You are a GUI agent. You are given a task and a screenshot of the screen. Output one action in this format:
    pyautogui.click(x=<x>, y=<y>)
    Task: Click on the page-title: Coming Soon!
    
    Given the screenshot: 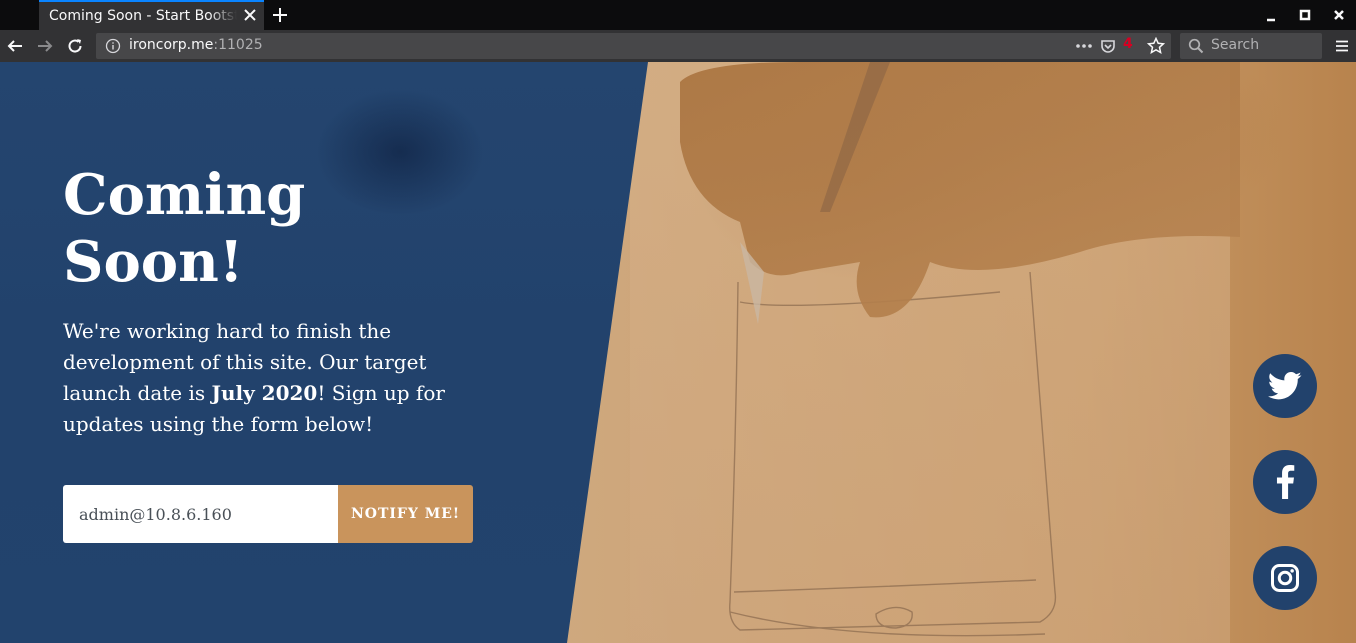 What is the action you would take?
    pyautogui.click(x=278, y=229)
    